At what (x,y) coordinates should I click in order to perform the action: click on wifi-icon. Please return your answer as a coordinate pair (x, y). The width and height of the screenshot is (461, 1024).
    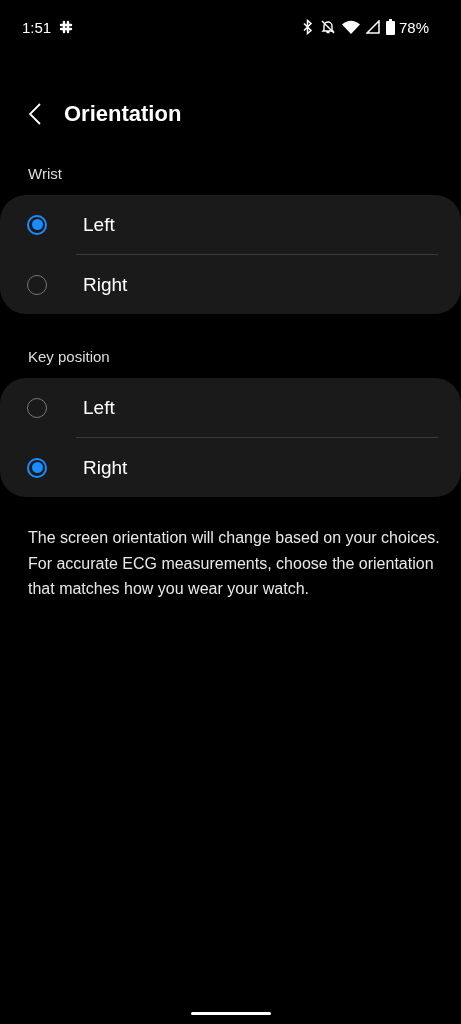
    Looking at the image, I should click on (350, 27).